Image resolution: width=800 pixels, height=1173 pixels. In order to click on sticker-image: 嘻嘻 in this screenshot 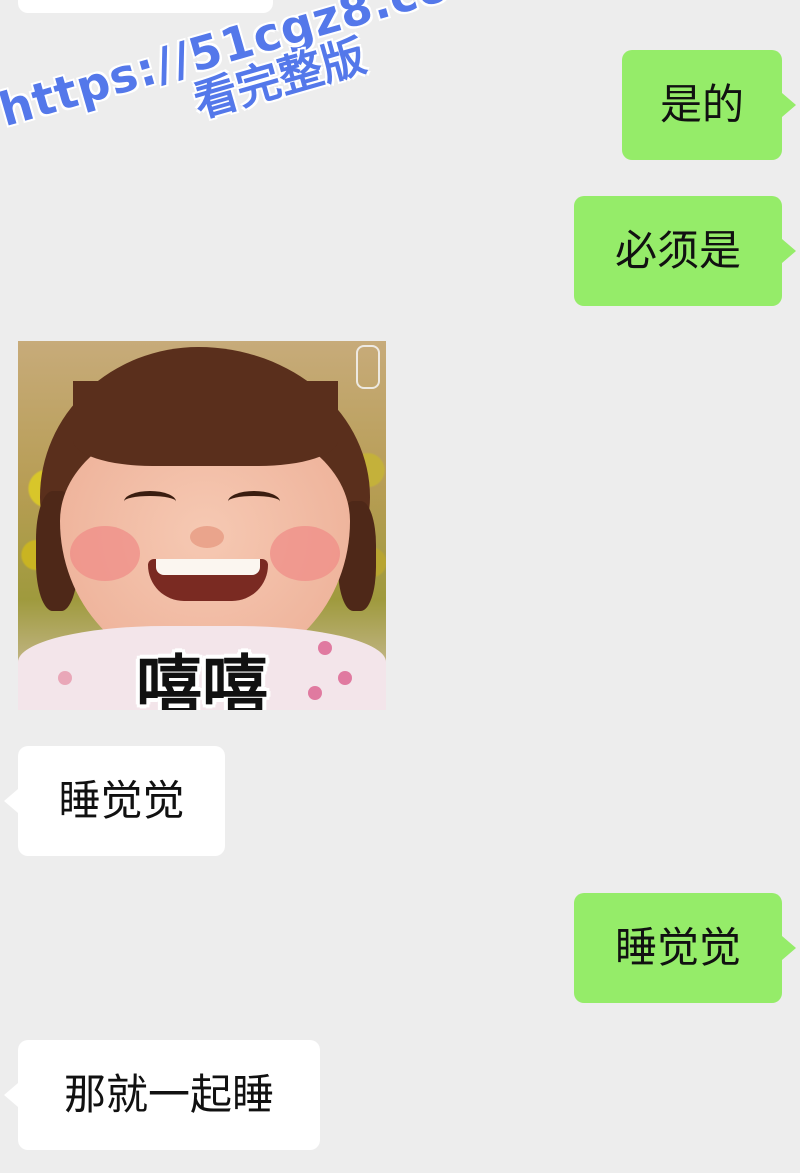, I will do `click(202, 525)`.